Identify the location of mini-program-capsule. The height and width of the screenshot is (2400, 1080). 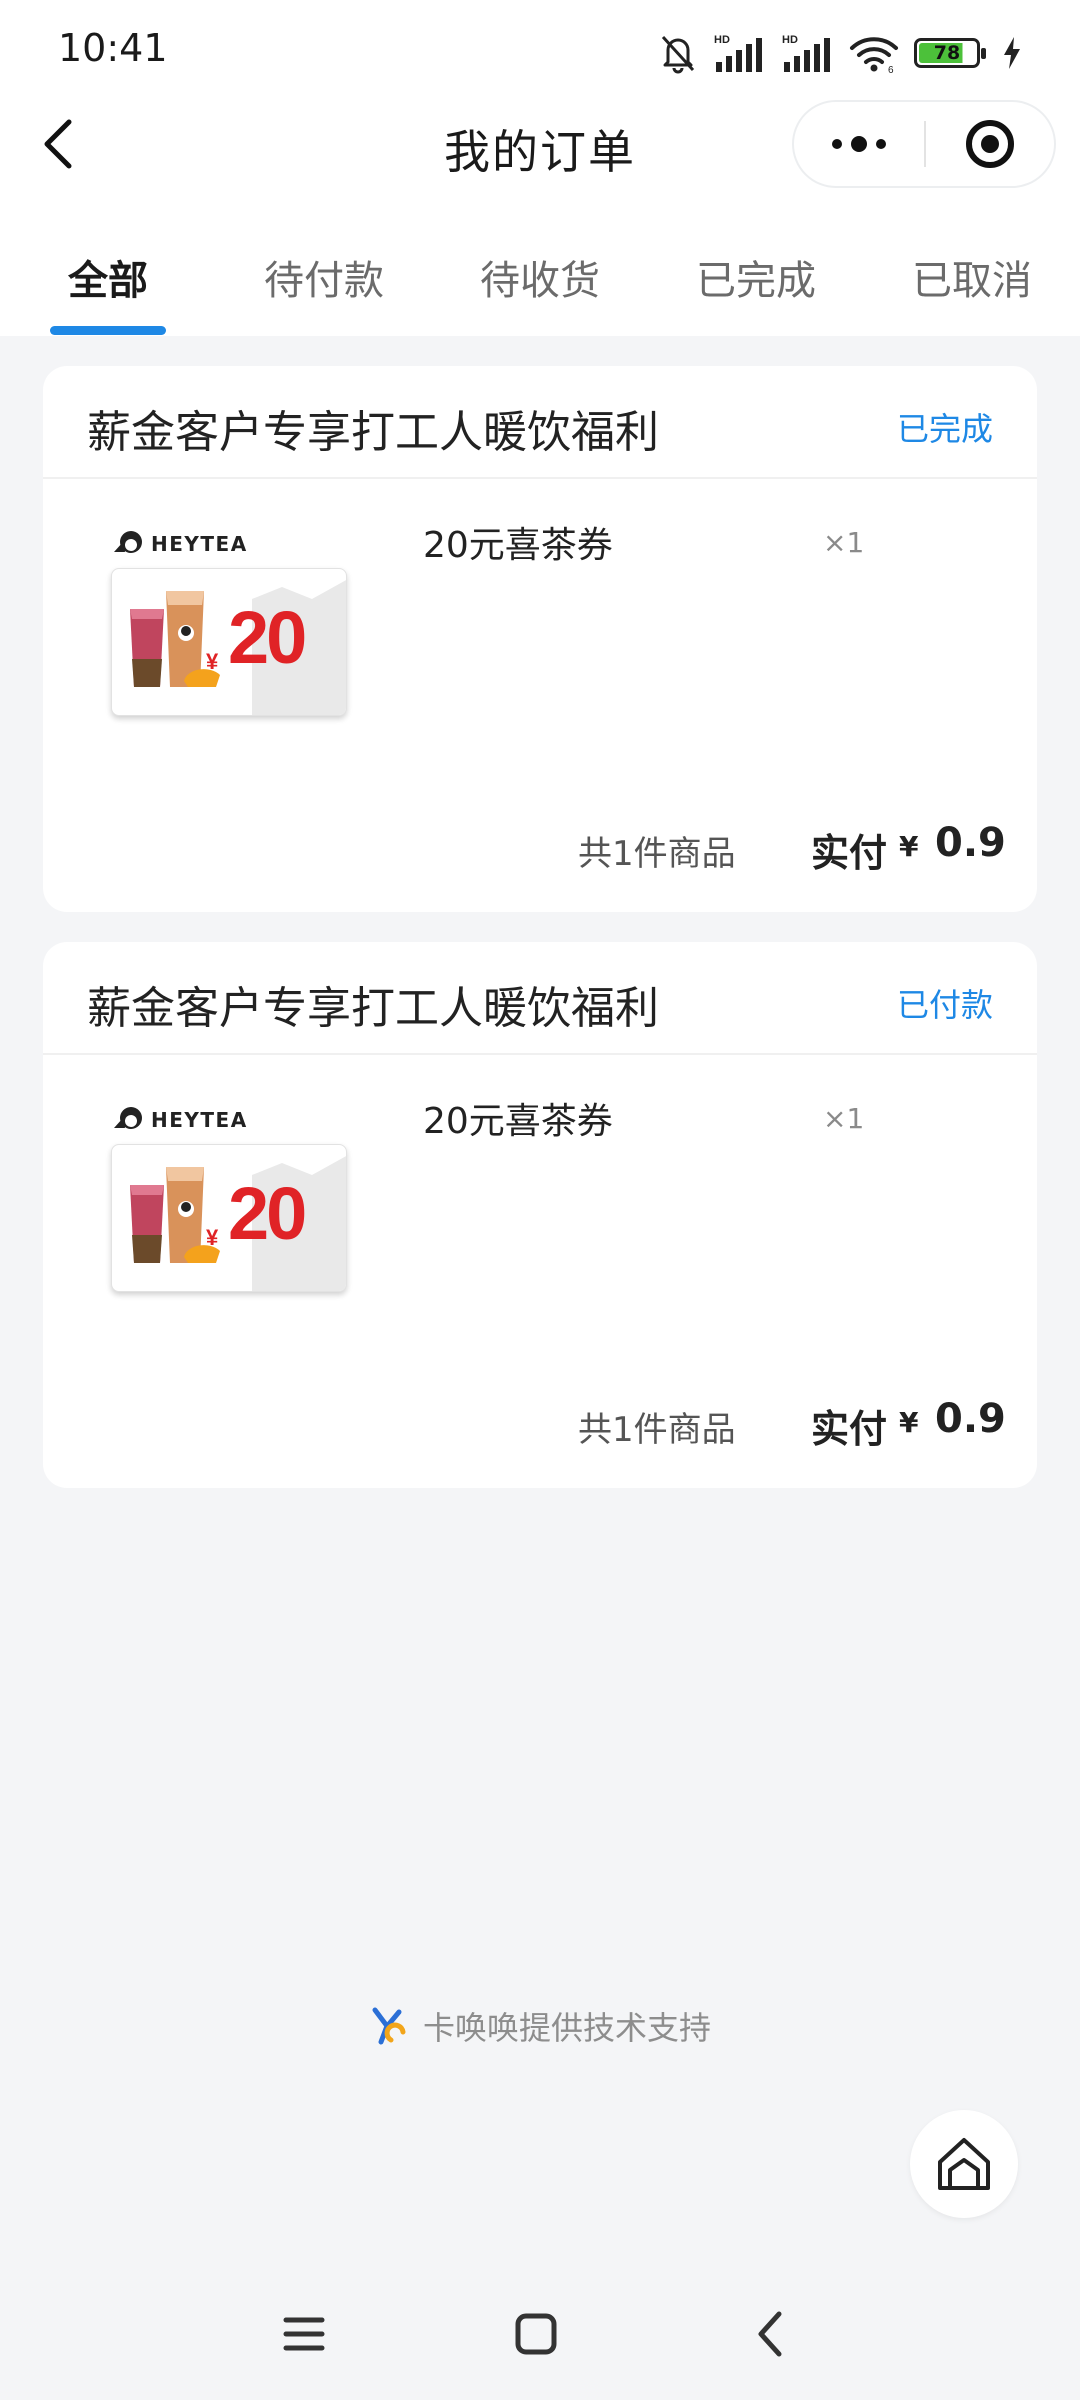
(924, 144).